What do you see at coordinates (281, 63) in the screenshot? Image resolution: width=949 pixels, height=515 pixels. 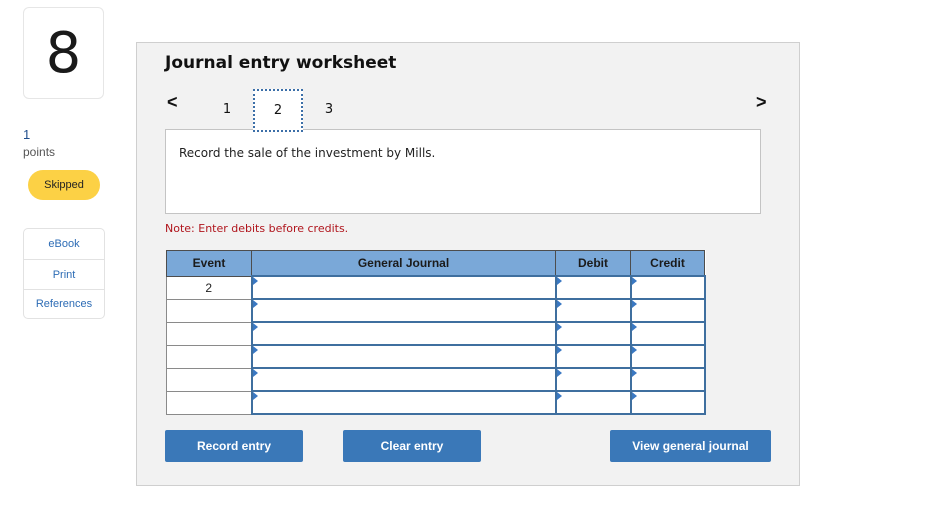 I see `worksheet-title: Journal entry worksheet` at bounding box center [281, 63].